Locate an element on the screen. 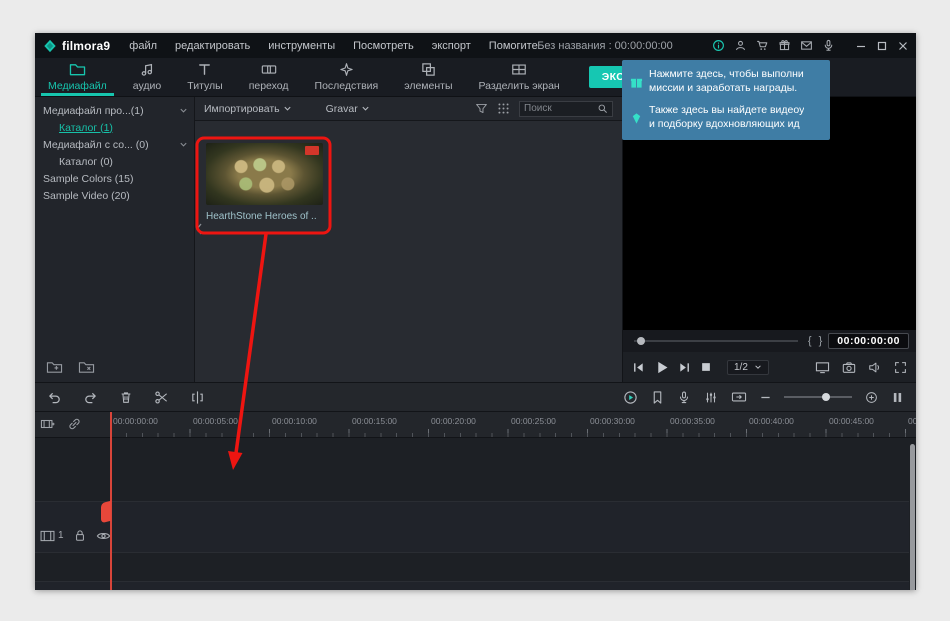 The image size is (950, 621). mark-out-button: } is located at coordinates (821, 341).